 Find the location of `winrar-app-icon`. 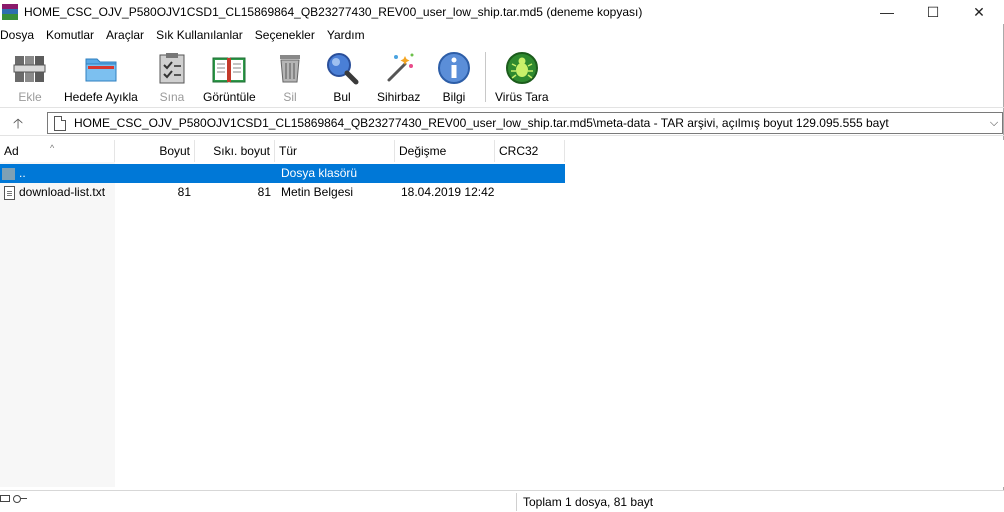

winrar-app-icon is located at coordinates (10, 12).